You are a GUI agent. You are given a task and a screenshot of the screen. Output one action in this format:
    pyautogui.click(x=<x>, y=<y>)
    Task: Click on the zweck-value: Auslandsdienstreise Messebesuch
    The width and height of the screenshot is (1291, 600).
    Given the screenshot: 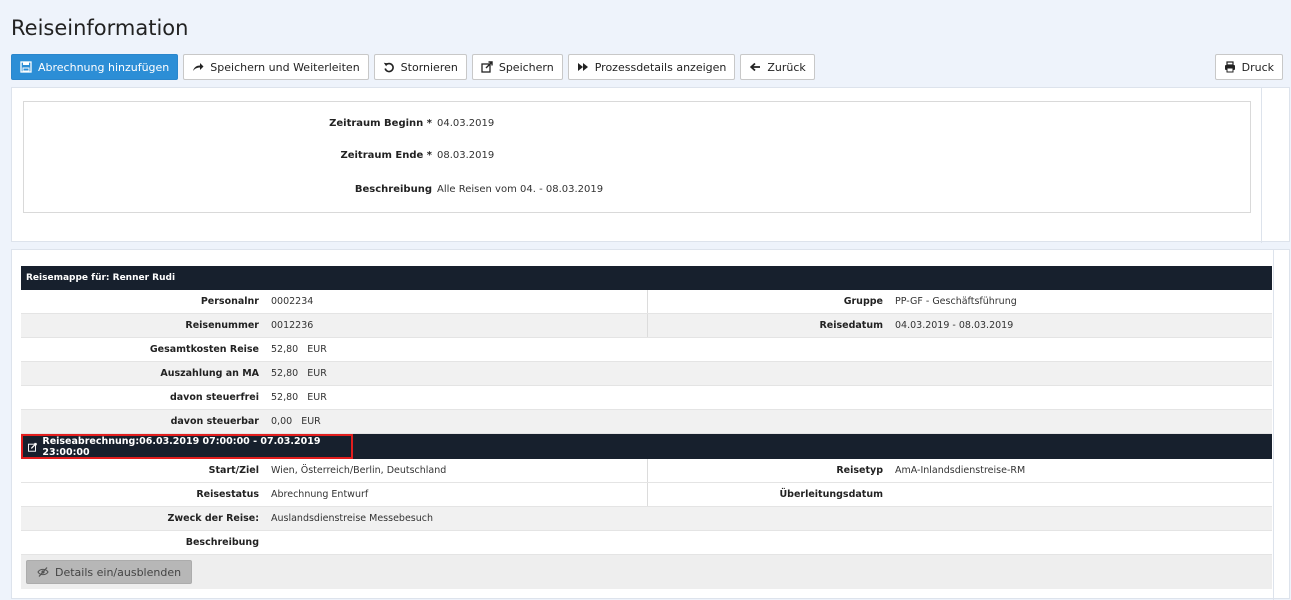 What is the action you would take?
    pyautogui.click(x=352, y=518)
    